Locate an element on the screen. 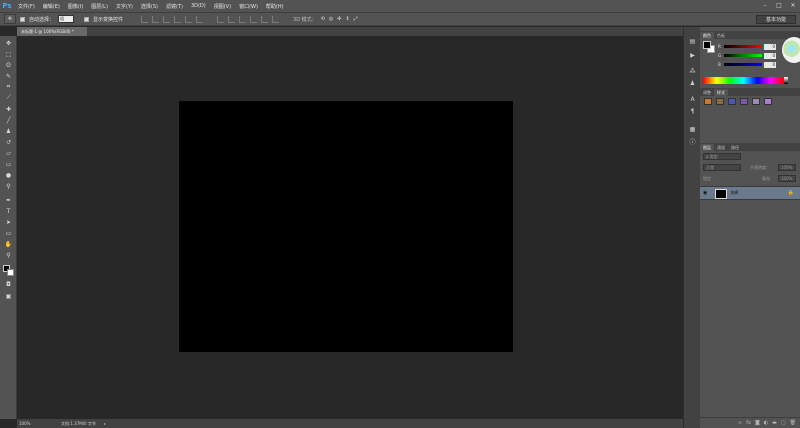 This screenshot has width=800, height=428. minimize-button: – is located at coordinates (765, 5).